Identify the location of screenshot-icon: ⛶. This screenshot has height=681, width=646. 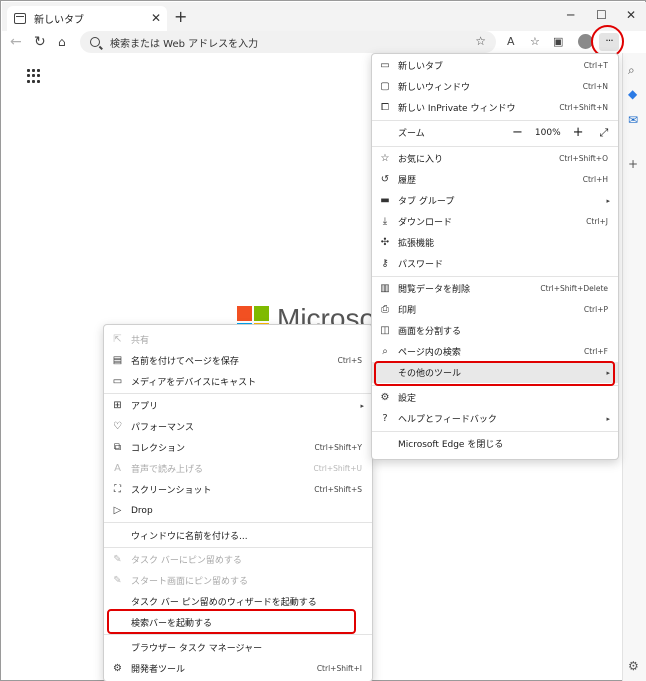
(117, 489).